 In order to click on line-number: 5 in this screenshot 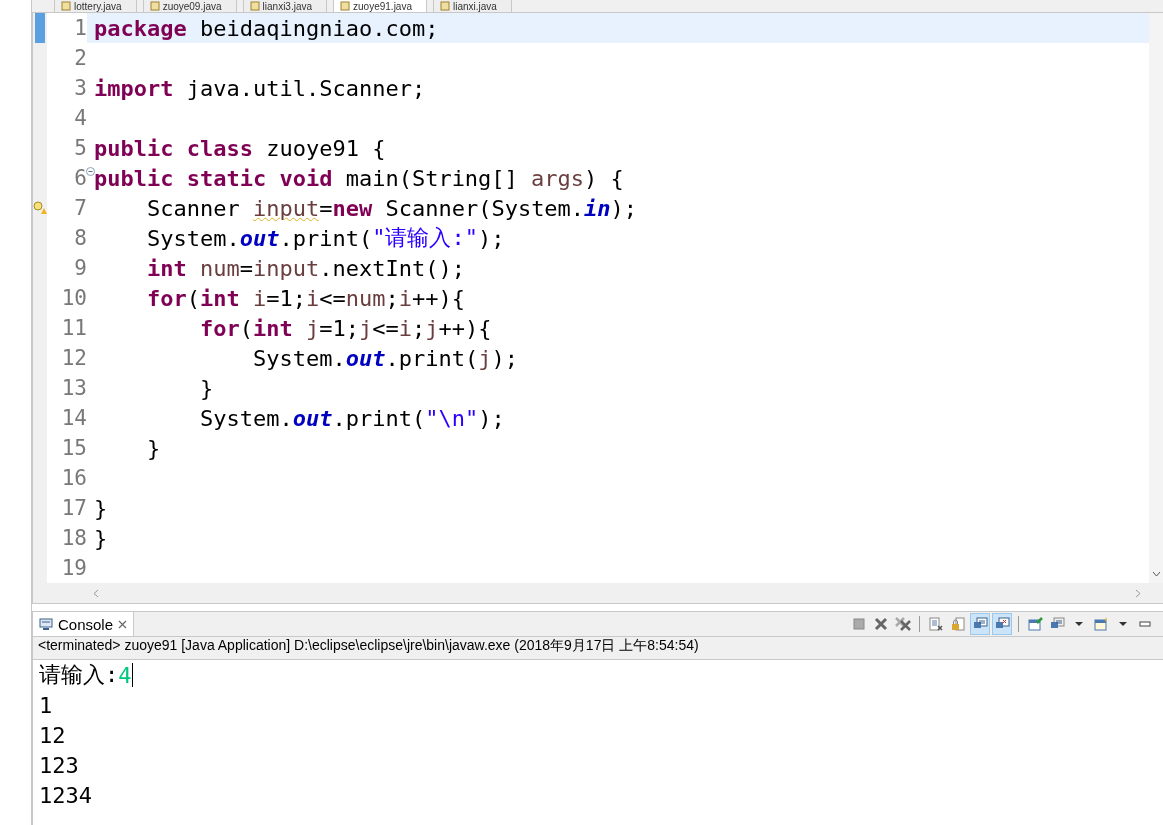, I will do `click(80, 148)`.